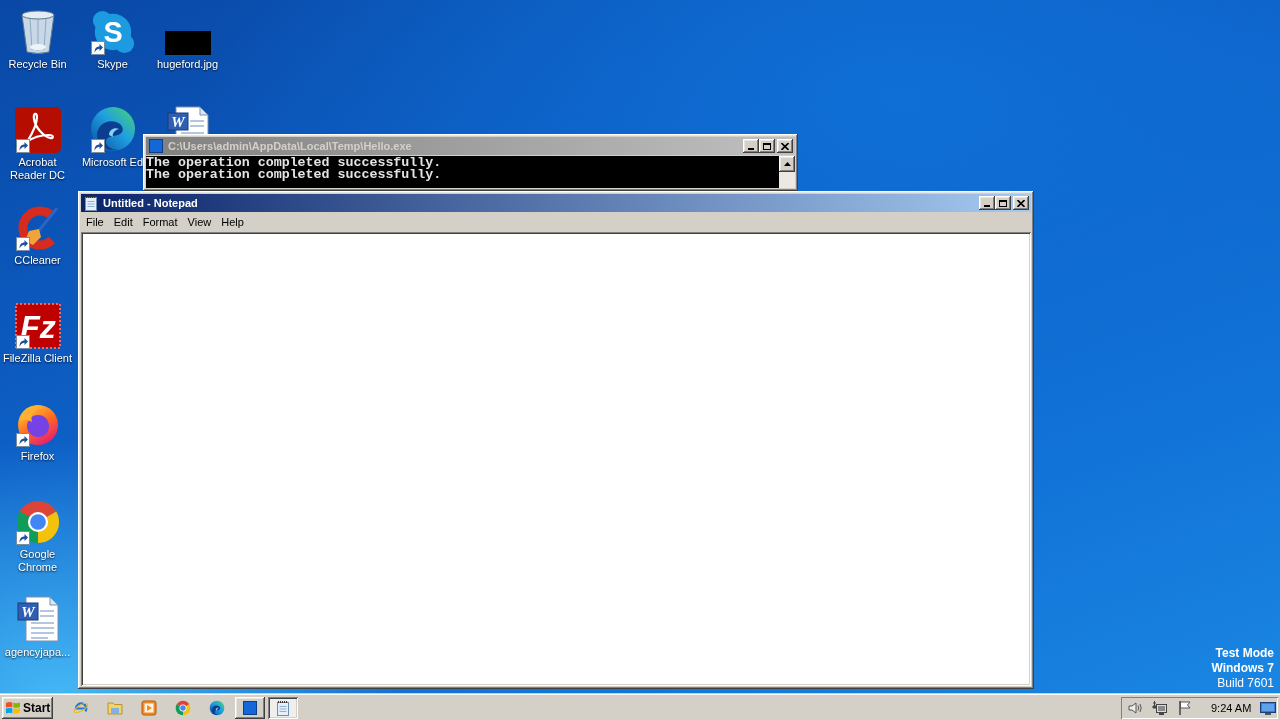 The height and width of the screenshot is (720, 1280). What do you see at coordinates (112, 64) in the screenshot?
I see `desktop-icon-label: Skype` at bounding box center [112, 64].